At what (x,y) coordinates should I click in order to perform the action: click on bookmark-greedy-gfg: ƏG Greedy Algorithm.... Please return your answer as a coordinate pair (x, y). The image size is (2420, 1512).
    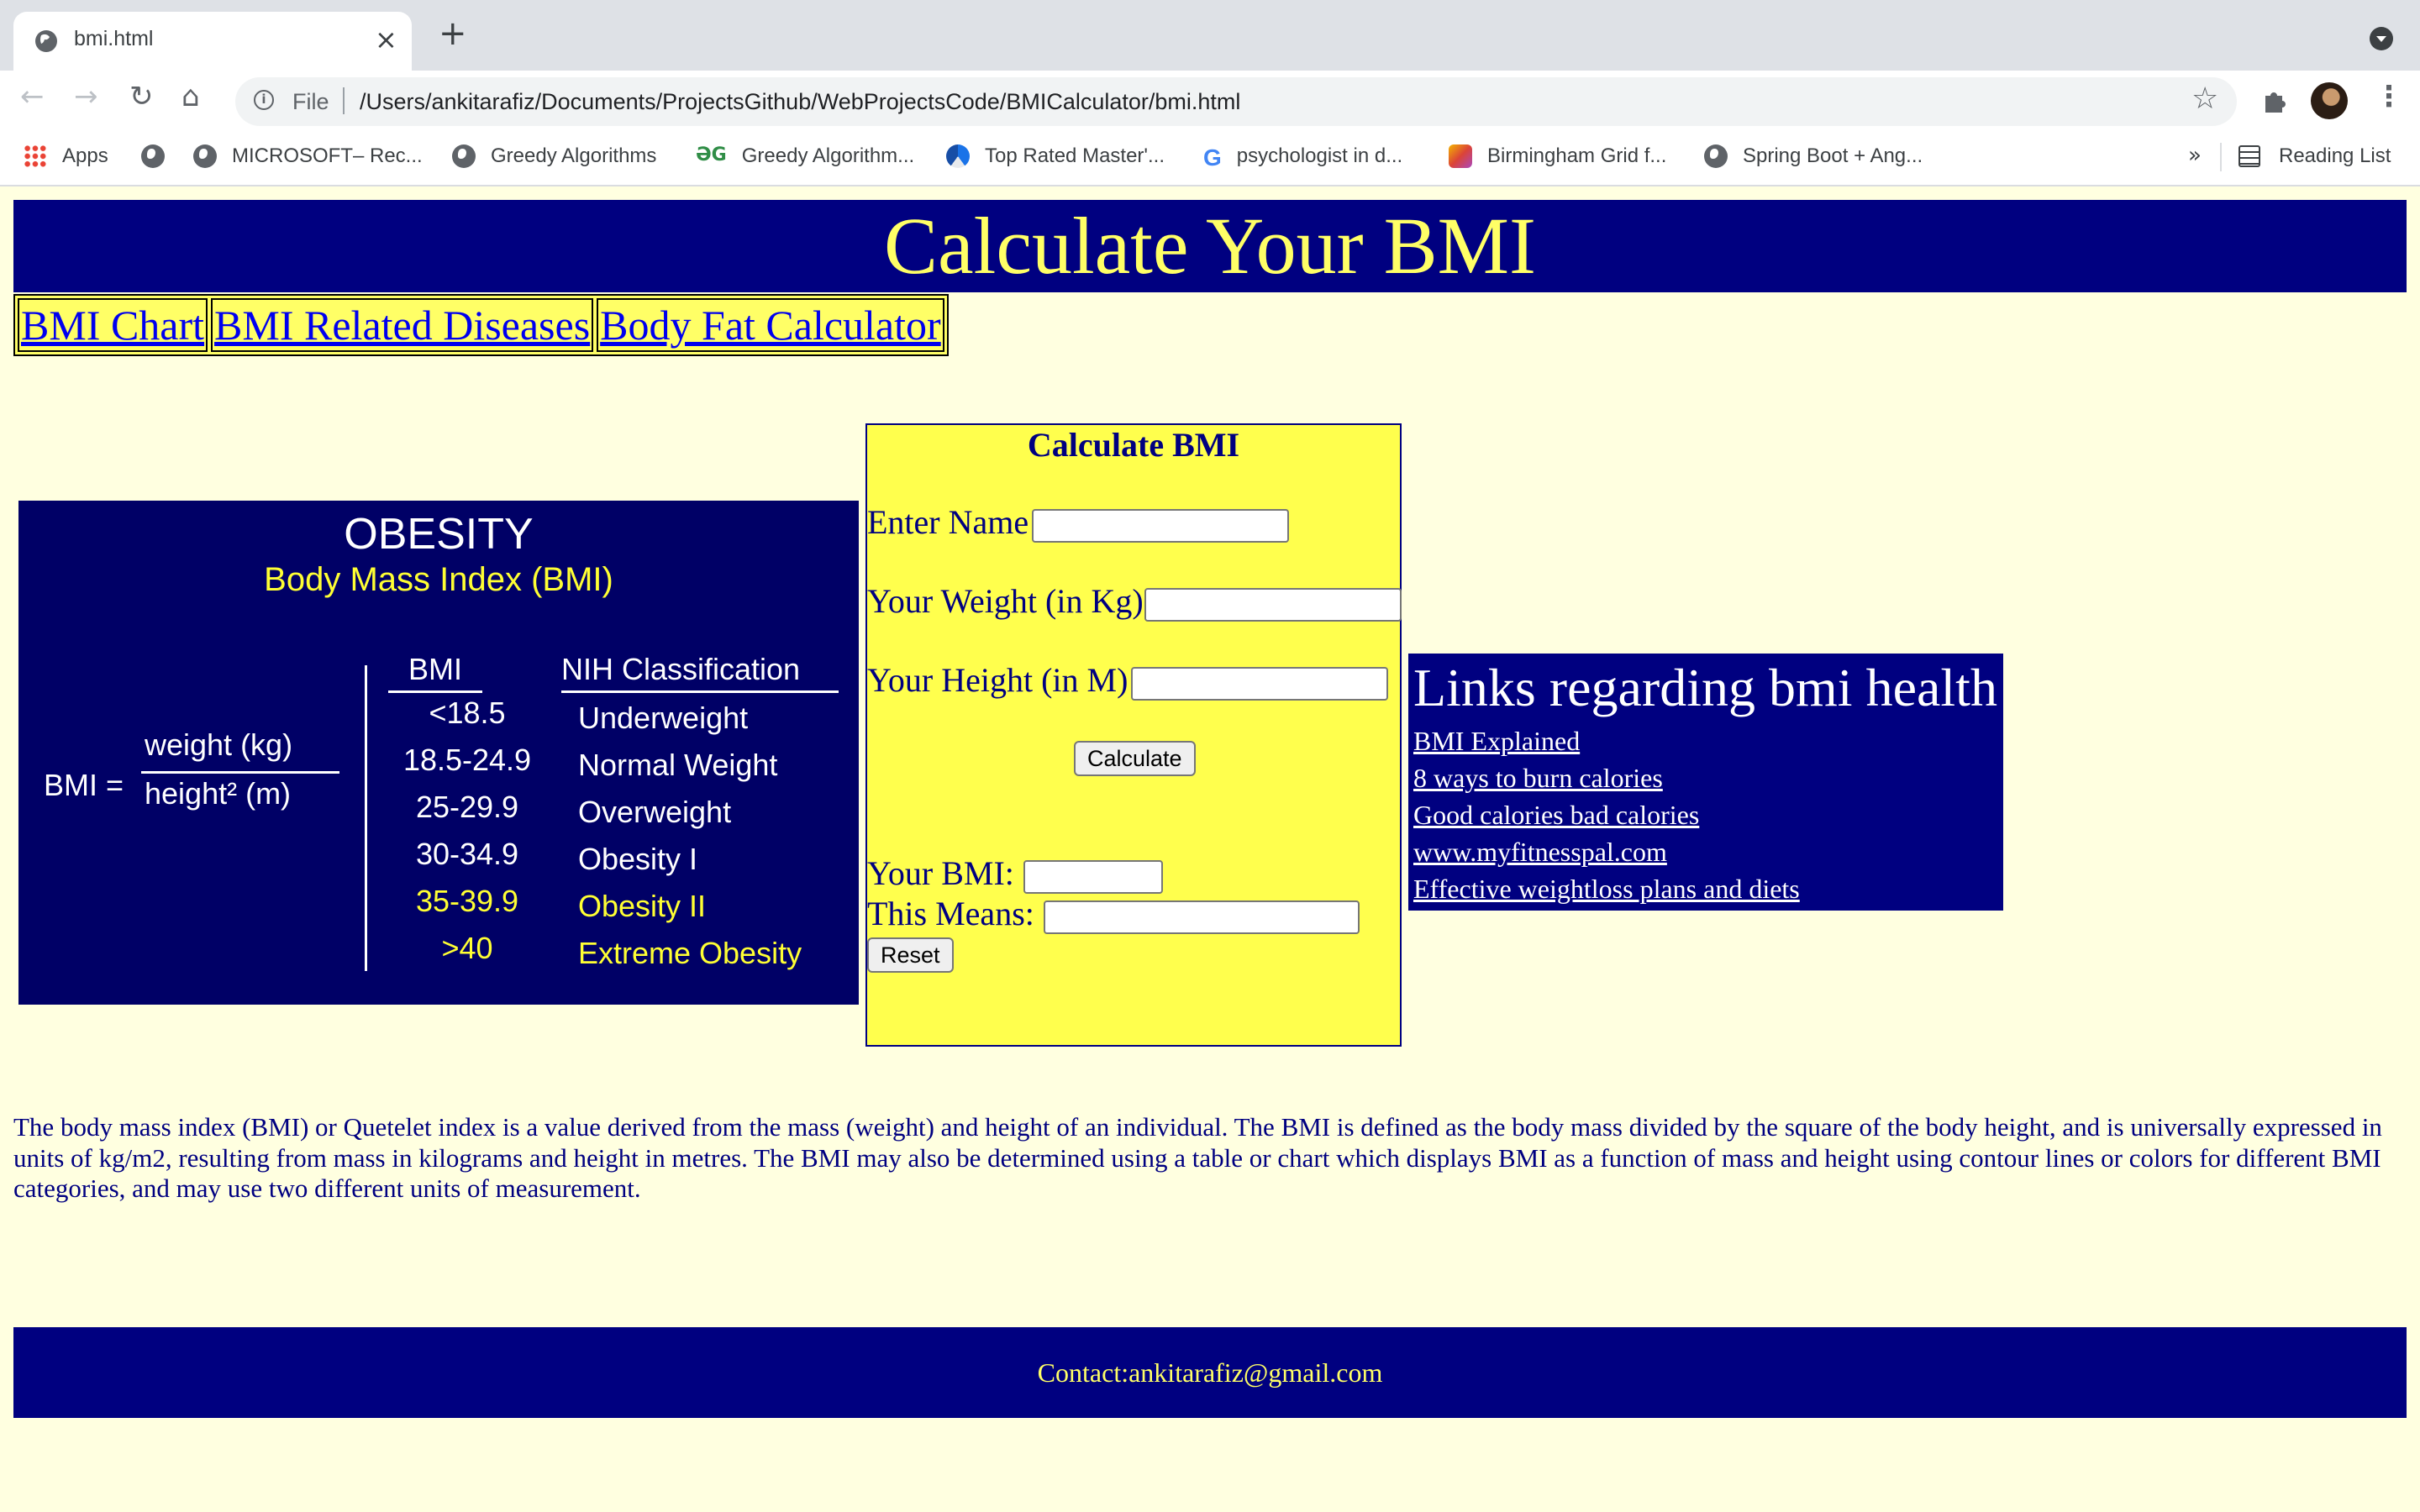
    Looking at the image, I should click on (805, 156).